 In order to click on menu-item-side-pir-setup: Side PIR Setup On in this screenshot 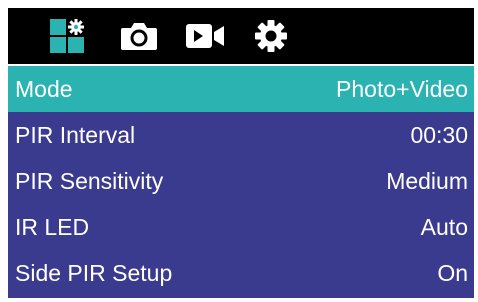, I will do `click(241, 273)`.